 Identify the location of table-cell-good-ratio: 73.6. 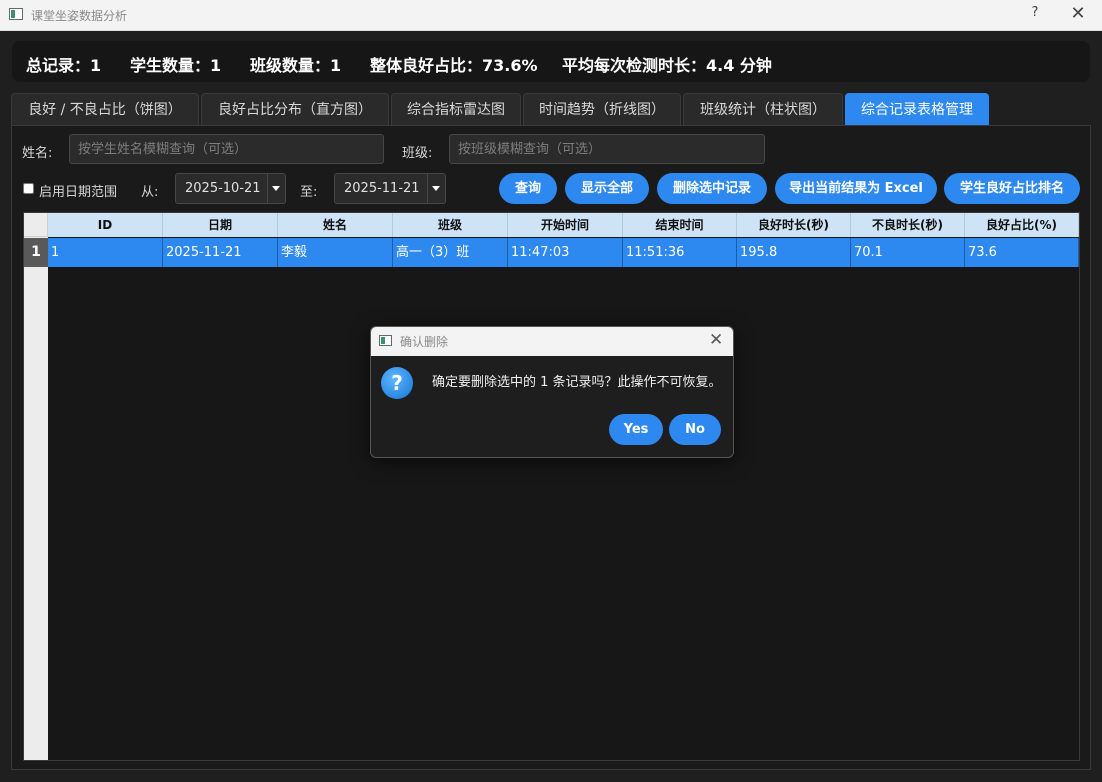
(1022, 252).